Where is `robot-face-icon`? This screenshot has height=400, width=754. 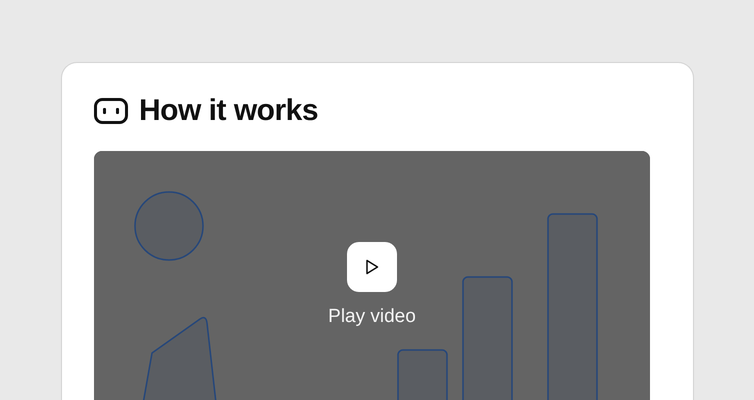
robot-face-icon is located at coordinates (111, 111).